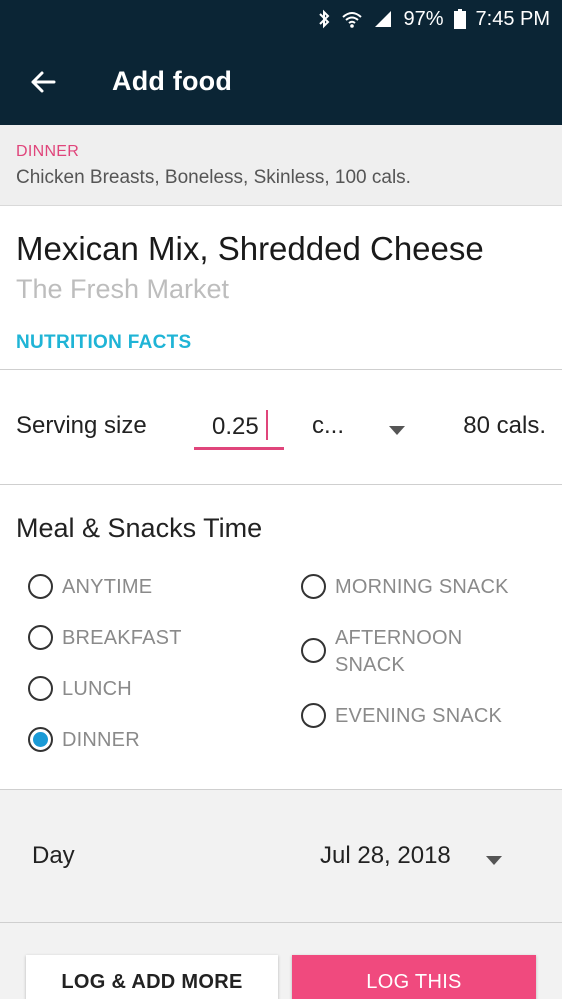  What do you see at coordinates (97, 689) in the screenshot?
I see `radio-label: LUNCH` at bounding box center [97, 689].